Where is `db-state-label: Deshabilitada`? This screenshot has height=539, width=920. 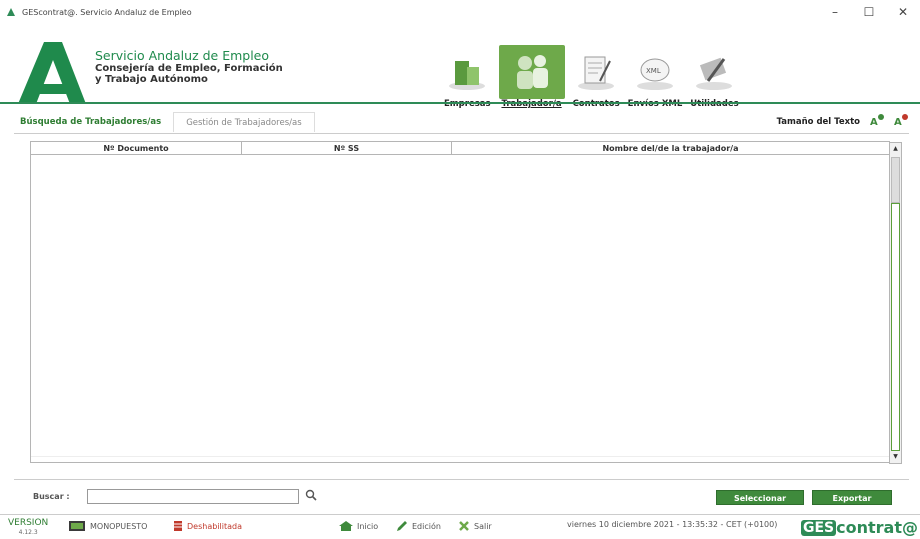 db-state-label: Deshabilitada is located at coordinates (214, 526).